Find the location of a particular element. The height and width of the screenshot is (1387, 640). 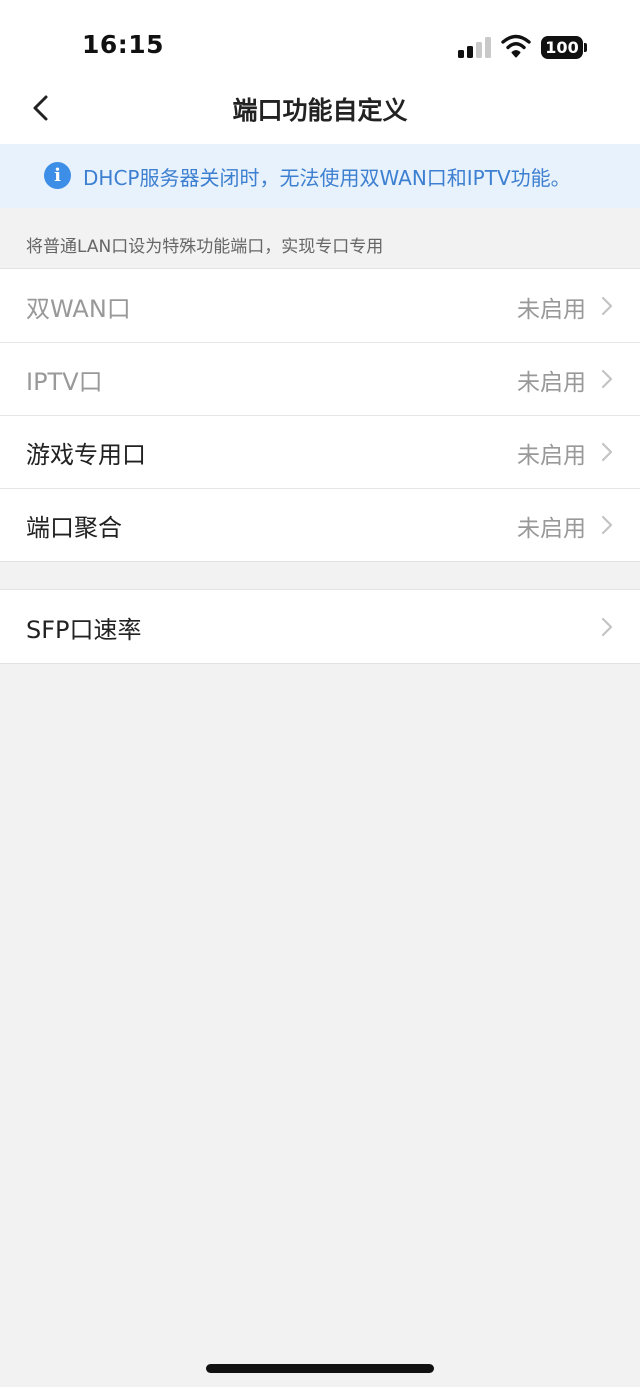

list-item-label: 双WAN口 is located at coordinates (78, 309).